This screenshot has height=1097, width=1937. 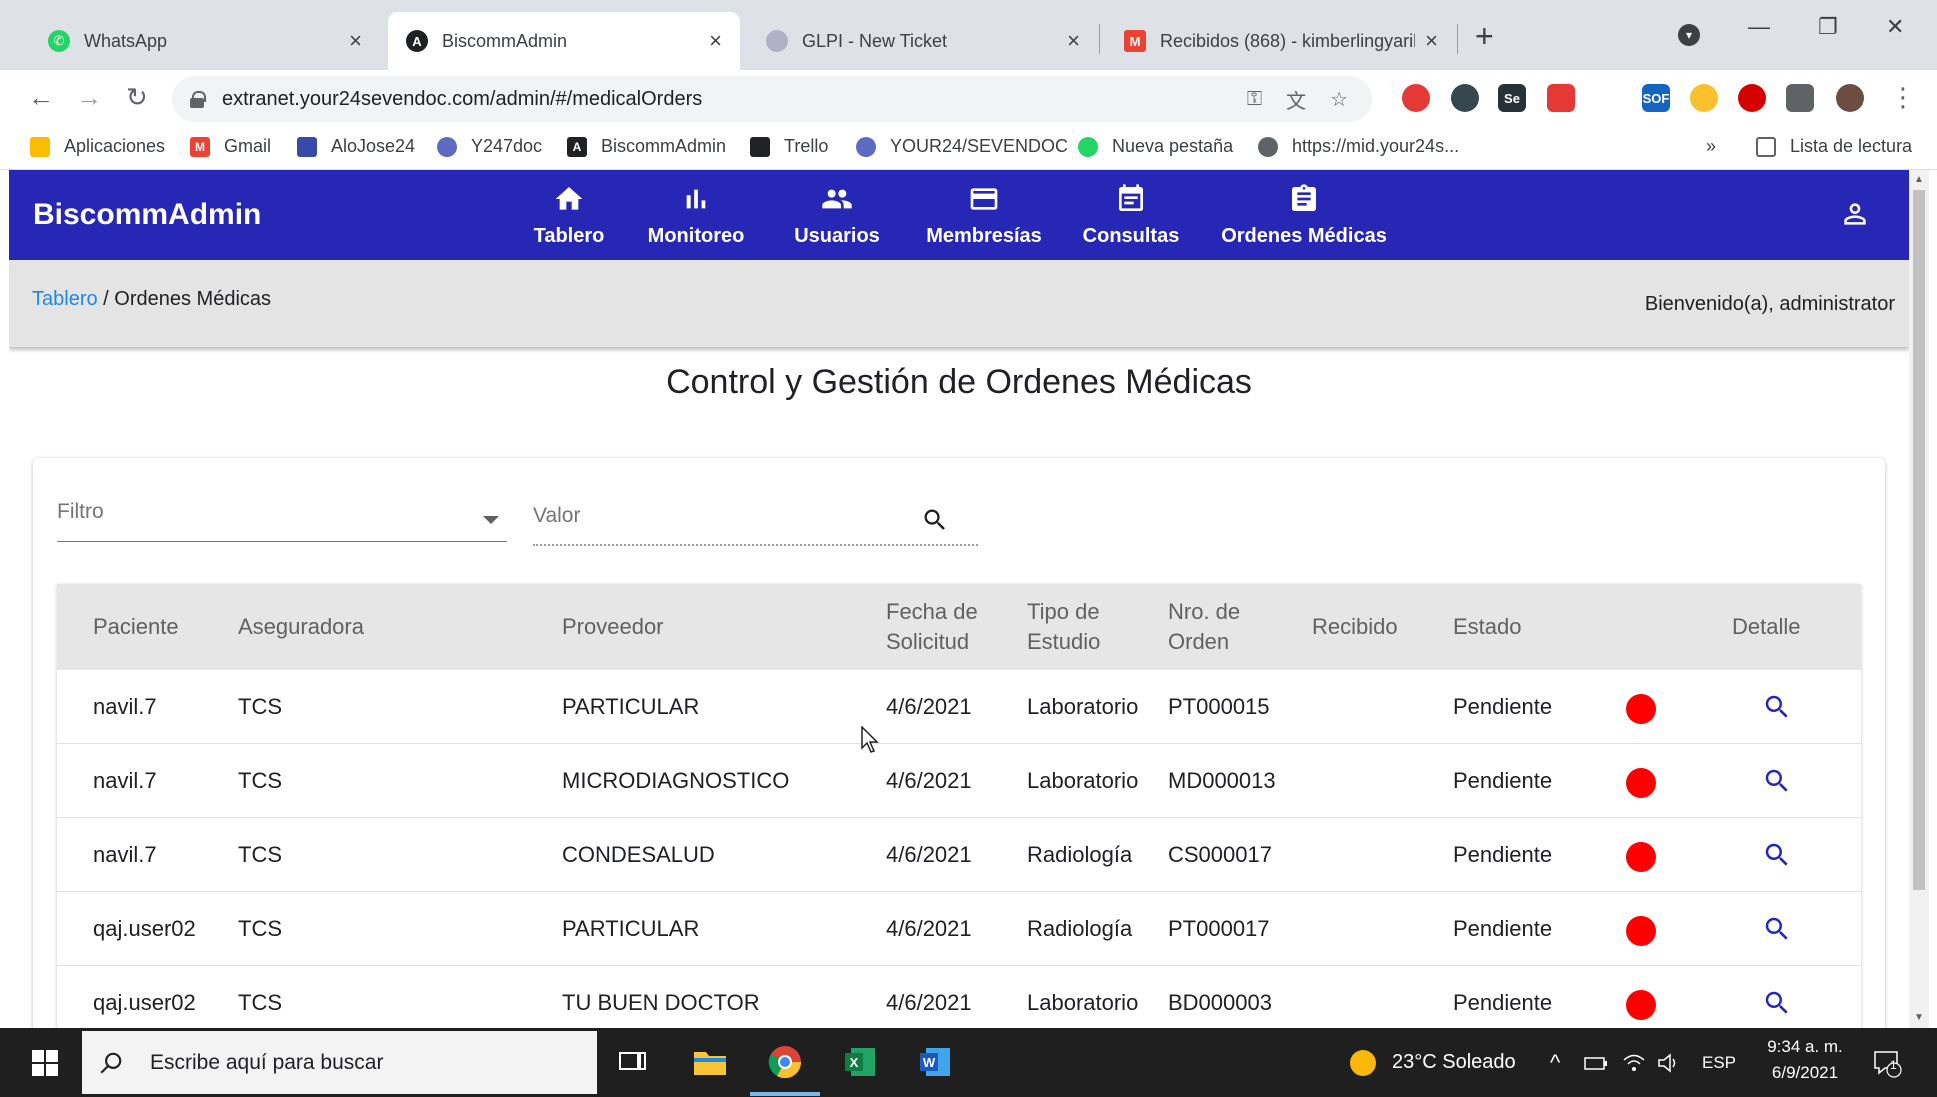 I want to click on bookmark-trello: Trello, so click(x=789, y=146).